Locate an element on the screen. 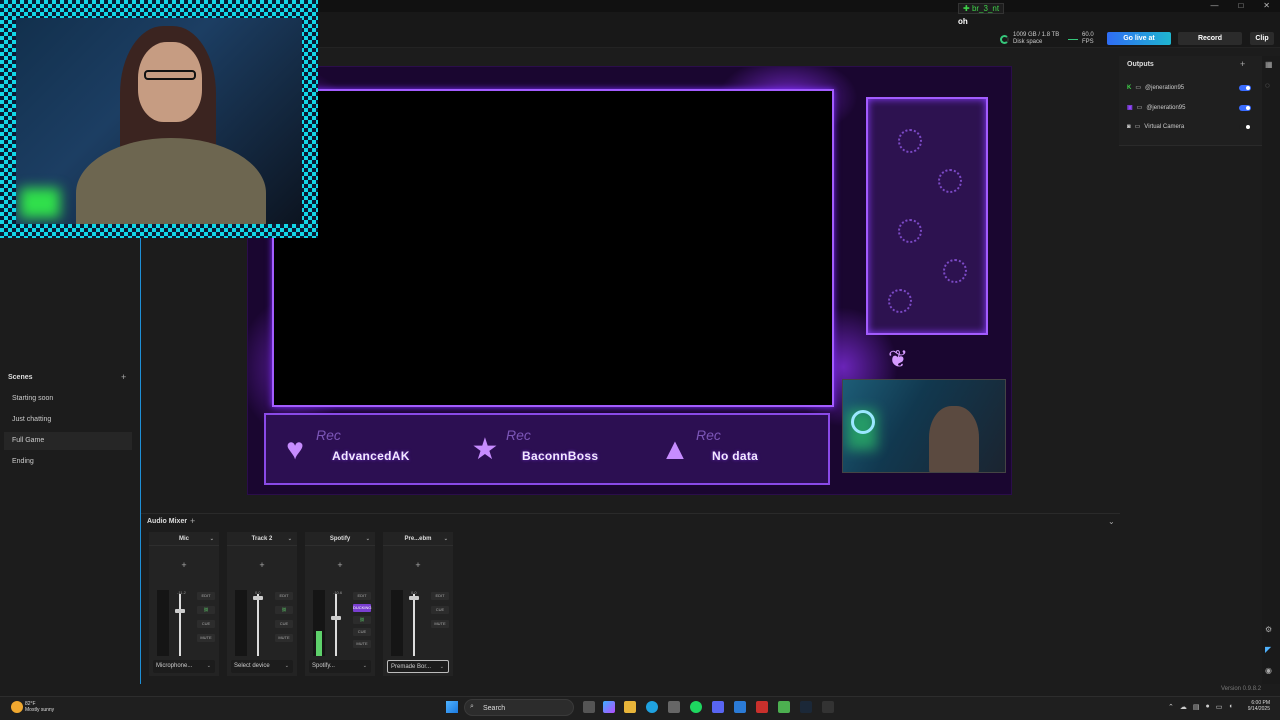 The image size is (1280, 720). account-icon: ◉ is located at coordinates (1268, 670).